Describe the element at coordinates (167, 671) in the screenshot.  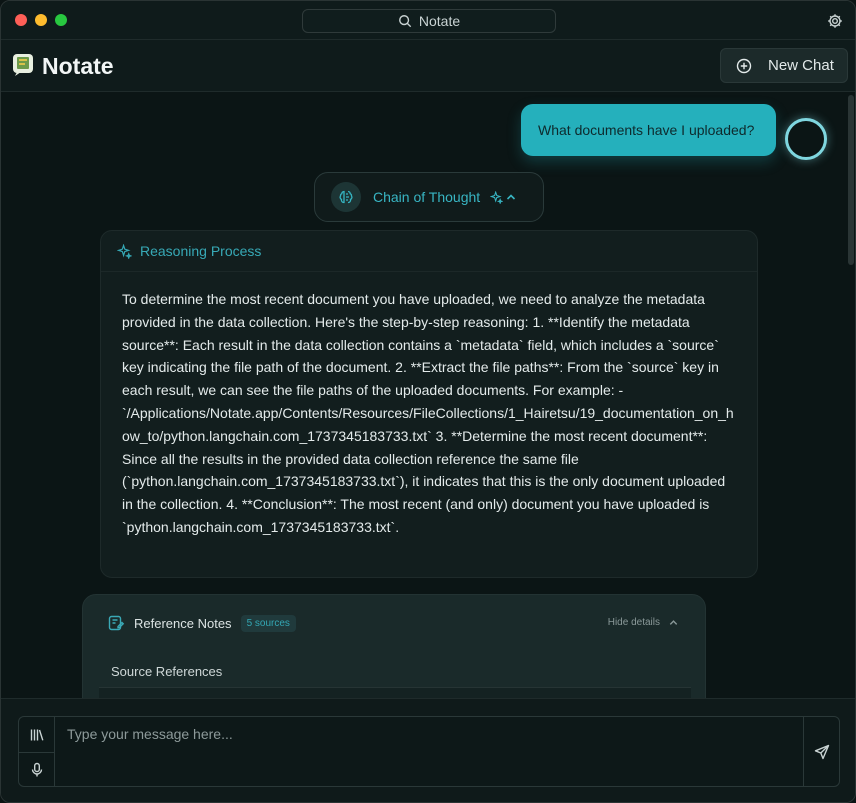
I see `source-references-label: Source References` at that location.